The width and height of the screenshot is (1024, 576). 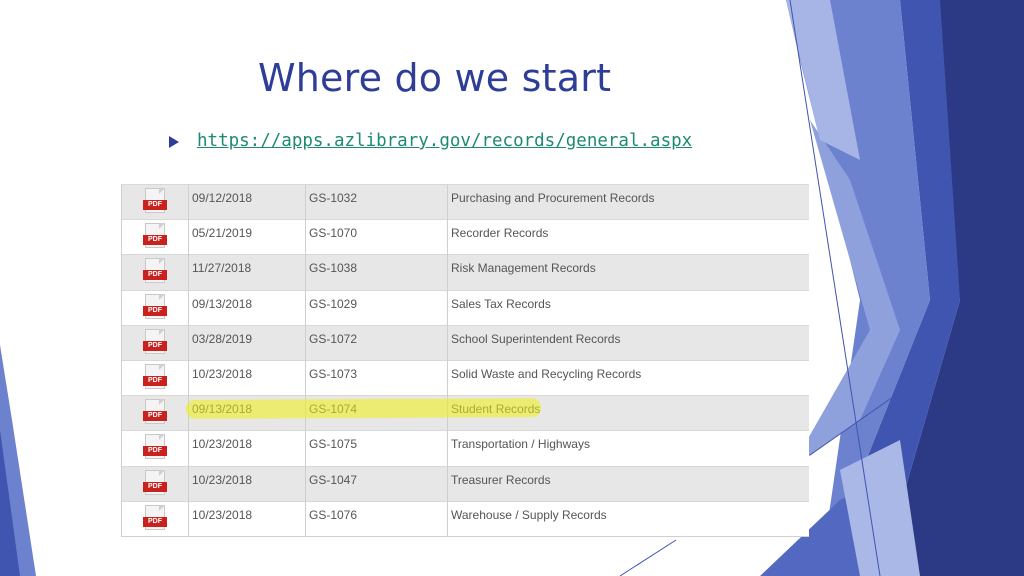 What do you see at coordinates (628, 237) in the screenshot?
I see `record-title: Recorder Records` at bounding box center [628, 237].